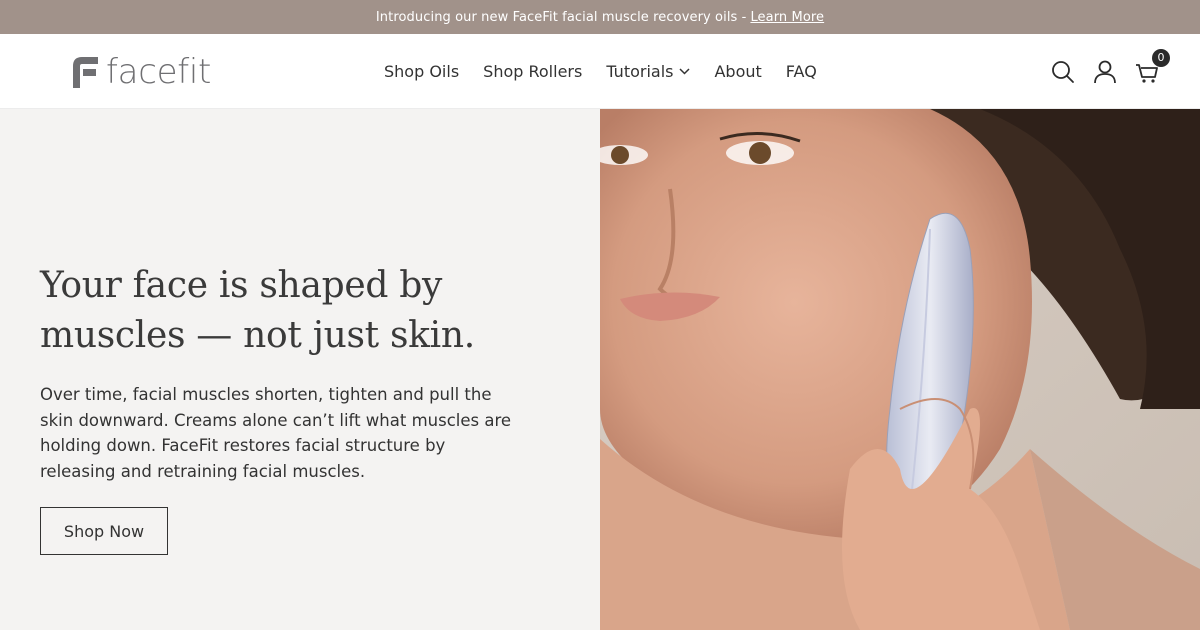  What do you see at coordinates (1161, 57) in the screenshot?
I see `cart-count-badge: 0` at bounding box center [1161, 57].